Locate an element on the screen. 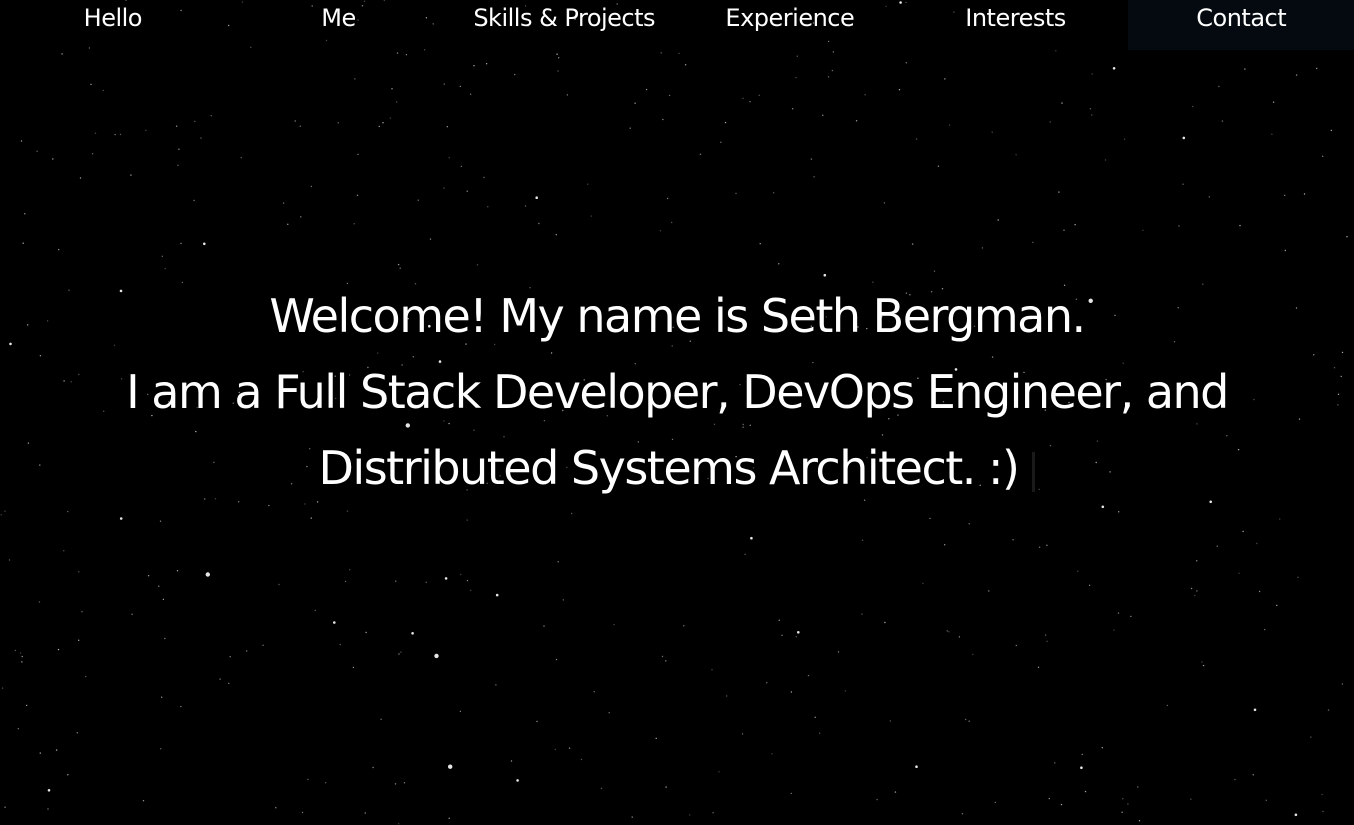 The image size is (1354, 825). nav-item-hello: Hello is located at coordinates (113, 25).